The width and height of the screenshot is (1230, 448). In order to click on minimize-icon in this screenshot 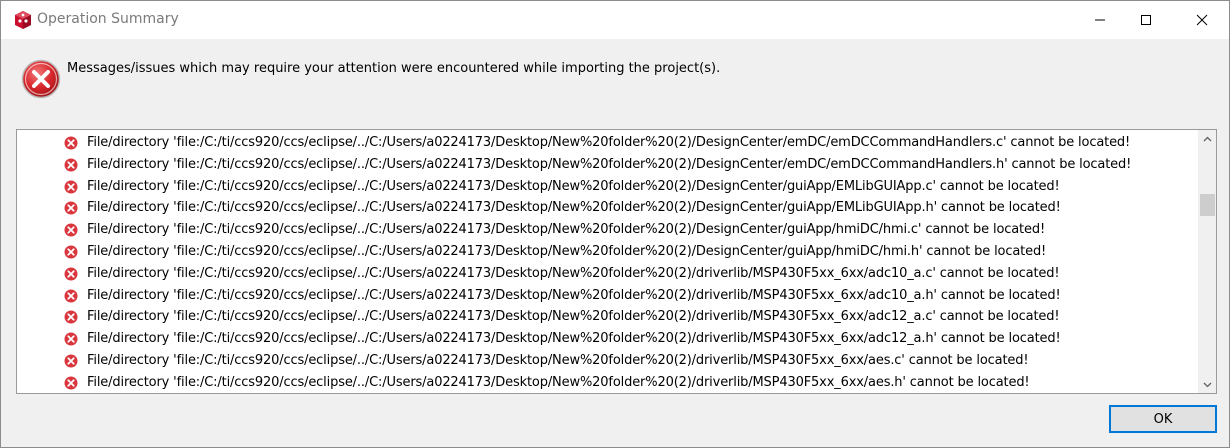, I will do `click(1100, 20)`.